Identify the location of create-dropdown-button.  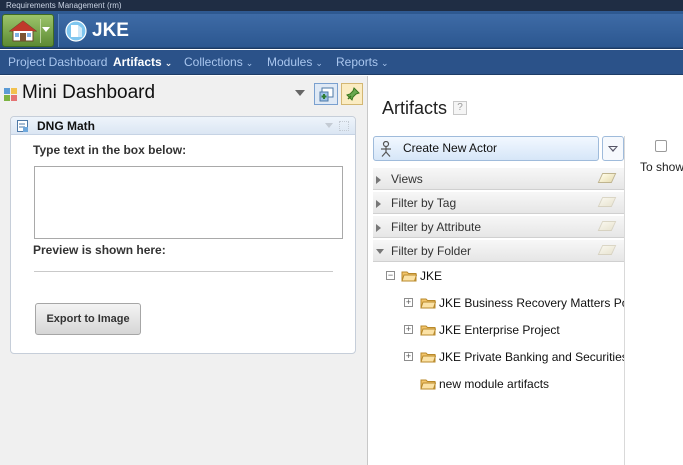
(613, 148).